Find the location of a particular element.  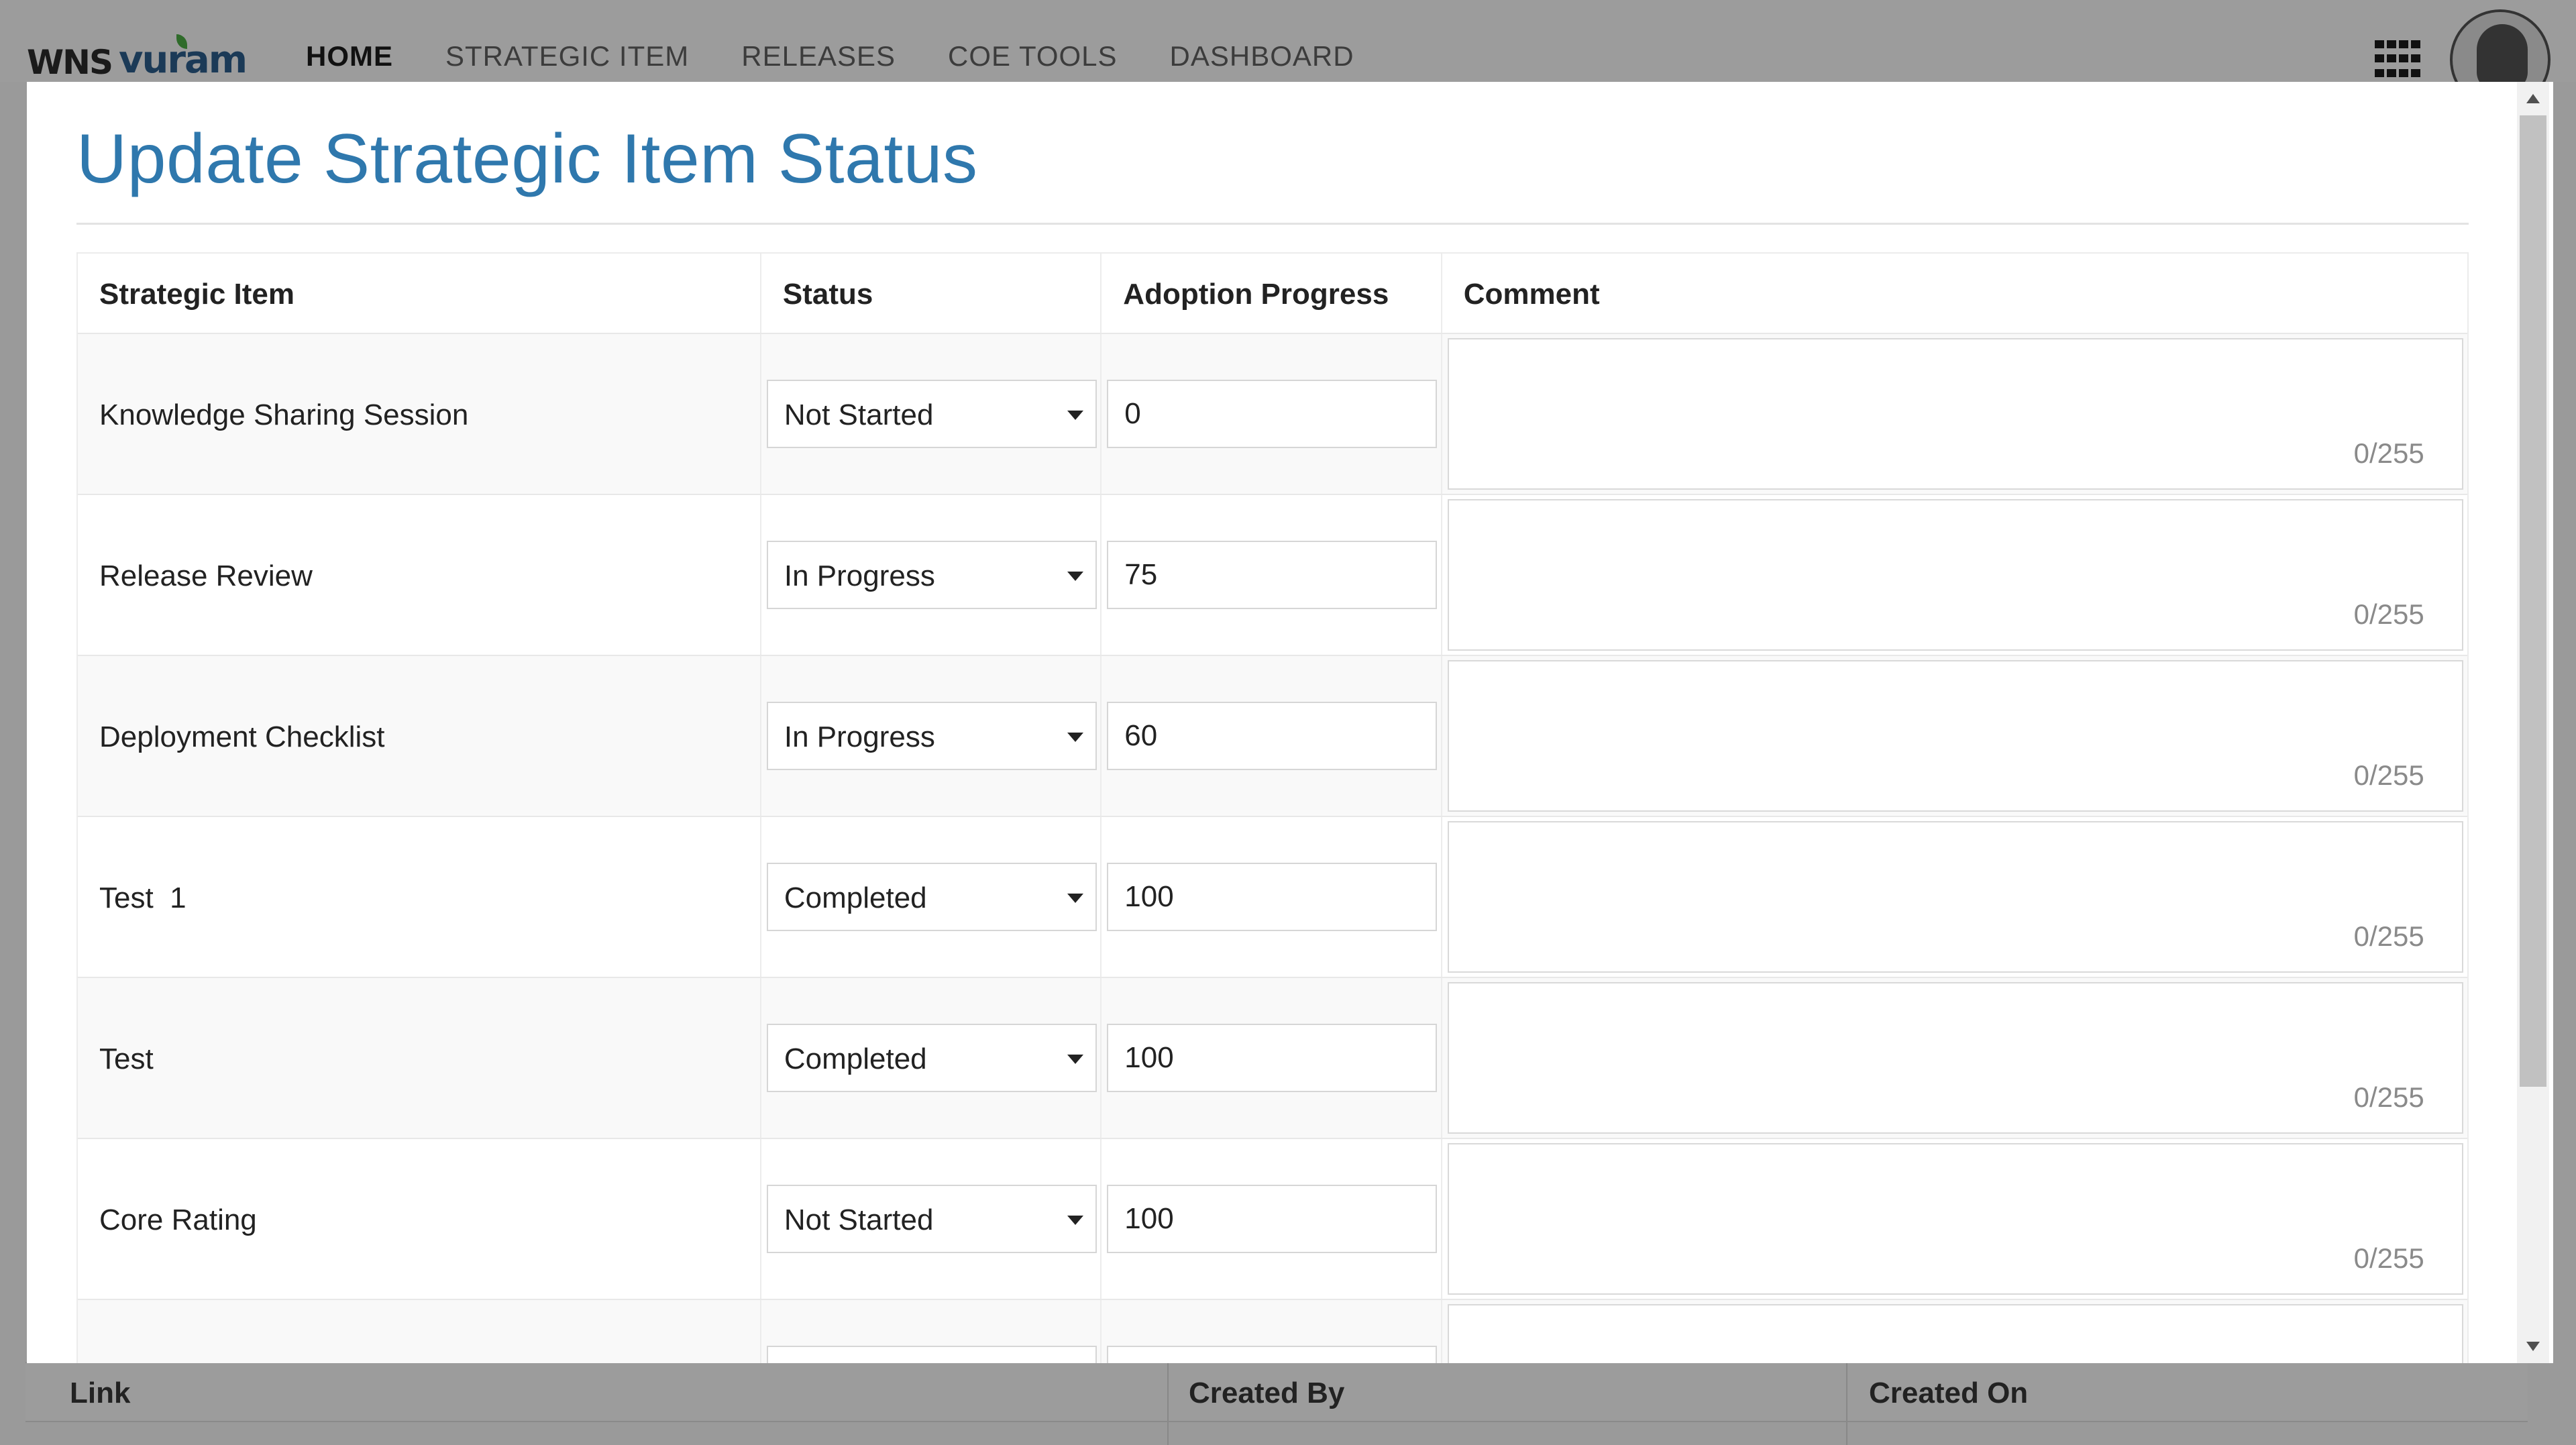

nav-coe-tools: COE TOOLS is located at coordinates (1033, 56).